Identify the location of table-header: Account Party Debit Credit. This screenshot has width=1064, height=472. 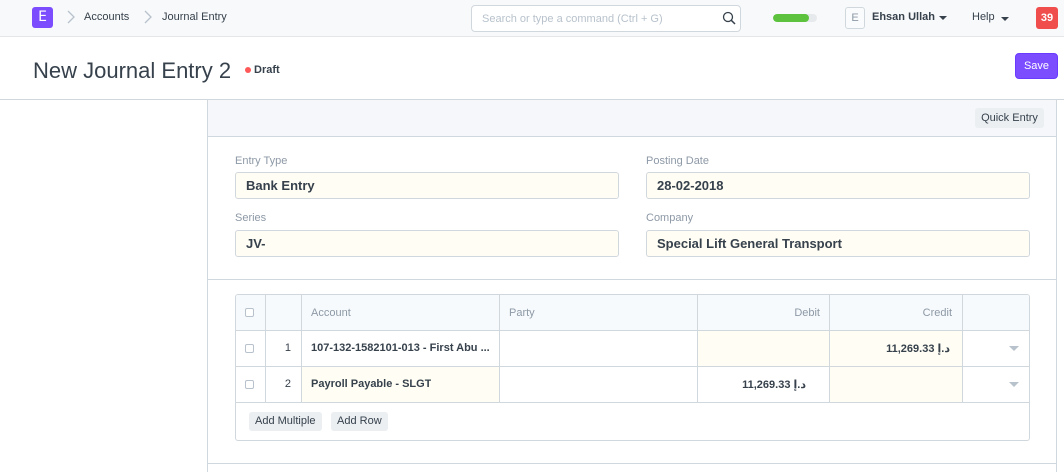
(632, 313).